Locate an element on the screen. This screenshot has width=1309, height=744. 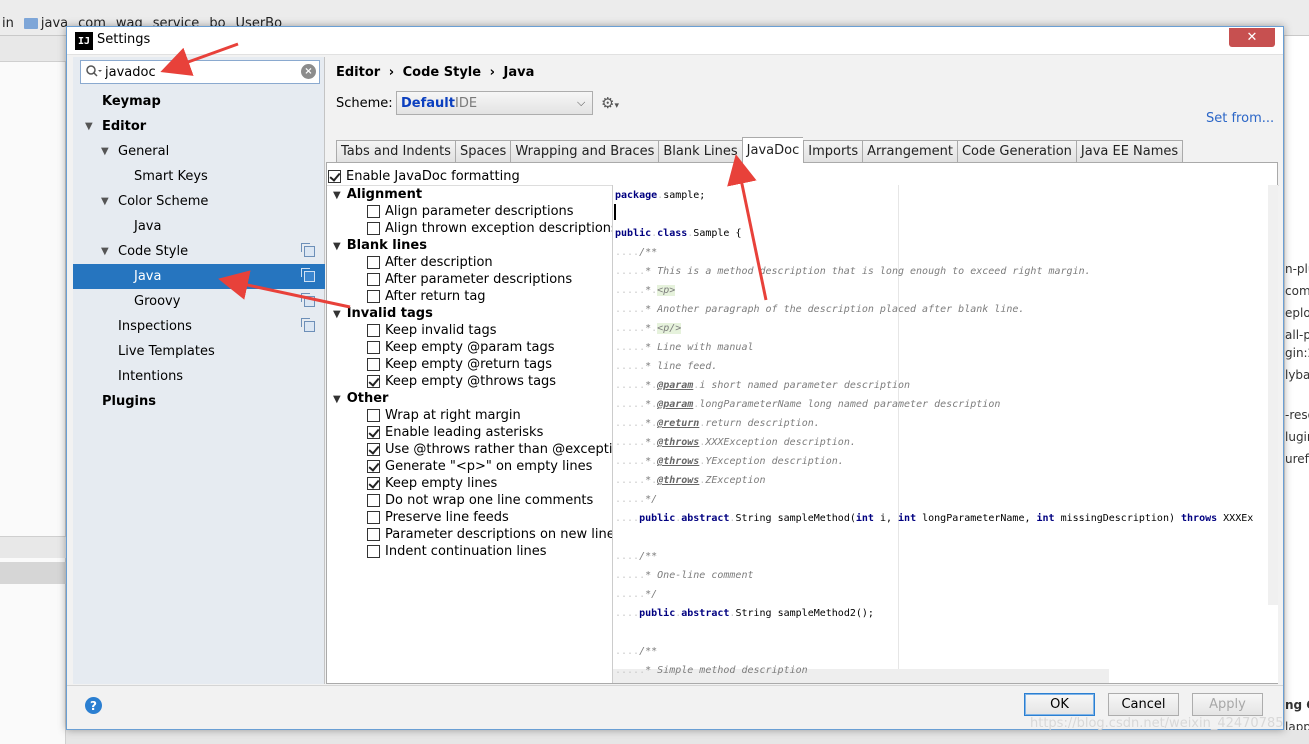
ide-crumb: java is located at coordinates (45, 23).